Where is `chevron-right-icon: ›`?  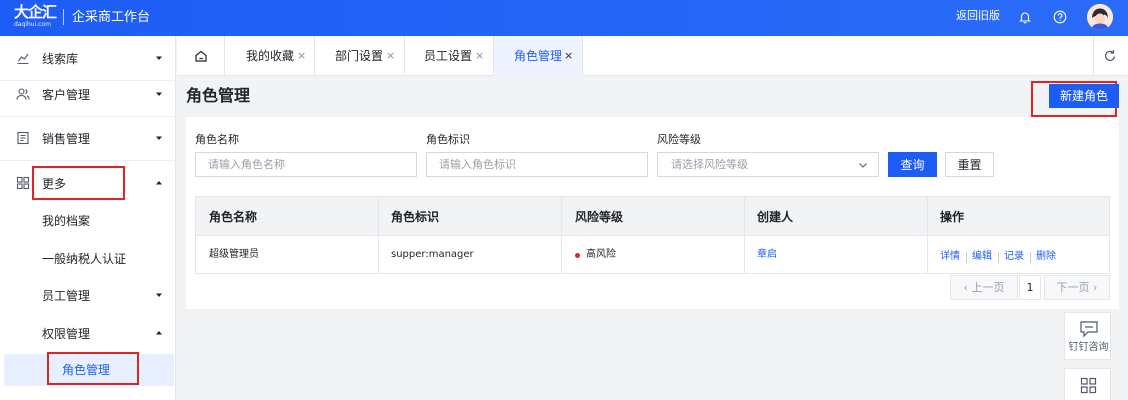
chevron-right-icon: › is located at coordinates (1095, 287).